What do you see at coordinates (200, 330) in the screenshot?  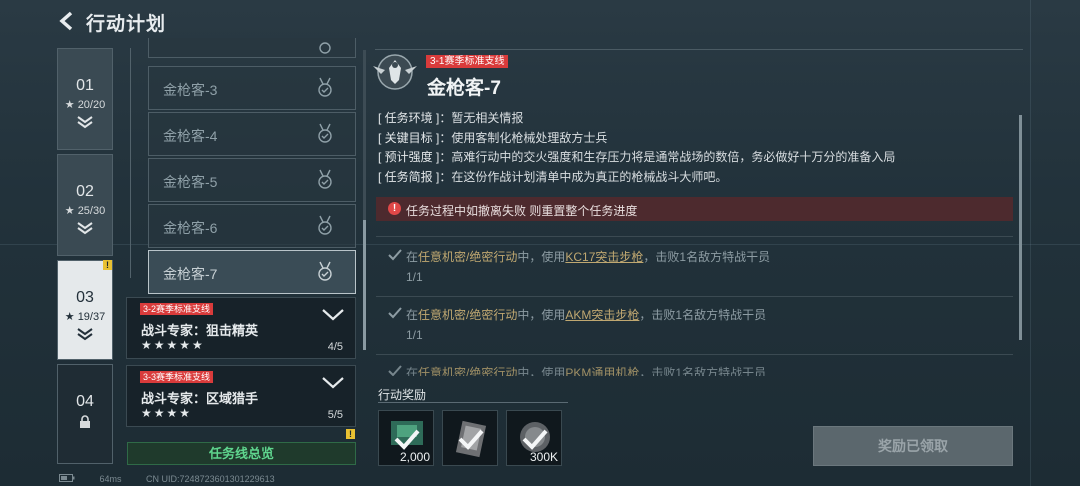 I see `branch-name: 战斗专家：狙击精英` at bounding box center [200, 330].